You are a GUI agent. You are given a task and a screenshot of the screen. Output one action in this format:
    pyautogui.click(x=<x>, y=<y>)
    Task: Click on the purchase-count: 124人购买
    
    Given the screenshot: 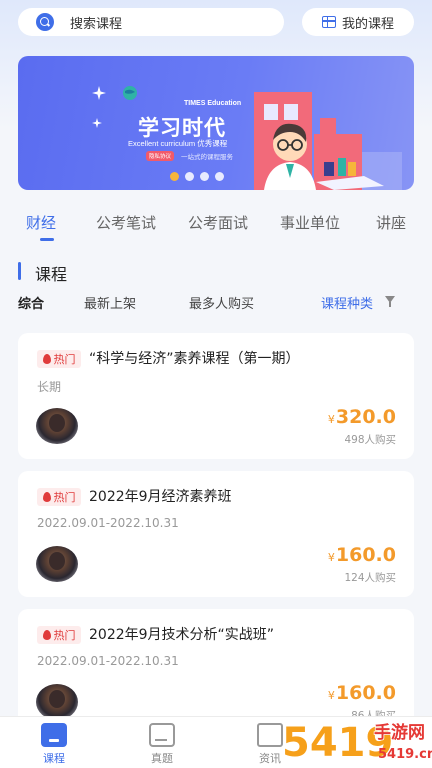 What is the action you would take?
    pyautogui.click(x=370, y=578)
    